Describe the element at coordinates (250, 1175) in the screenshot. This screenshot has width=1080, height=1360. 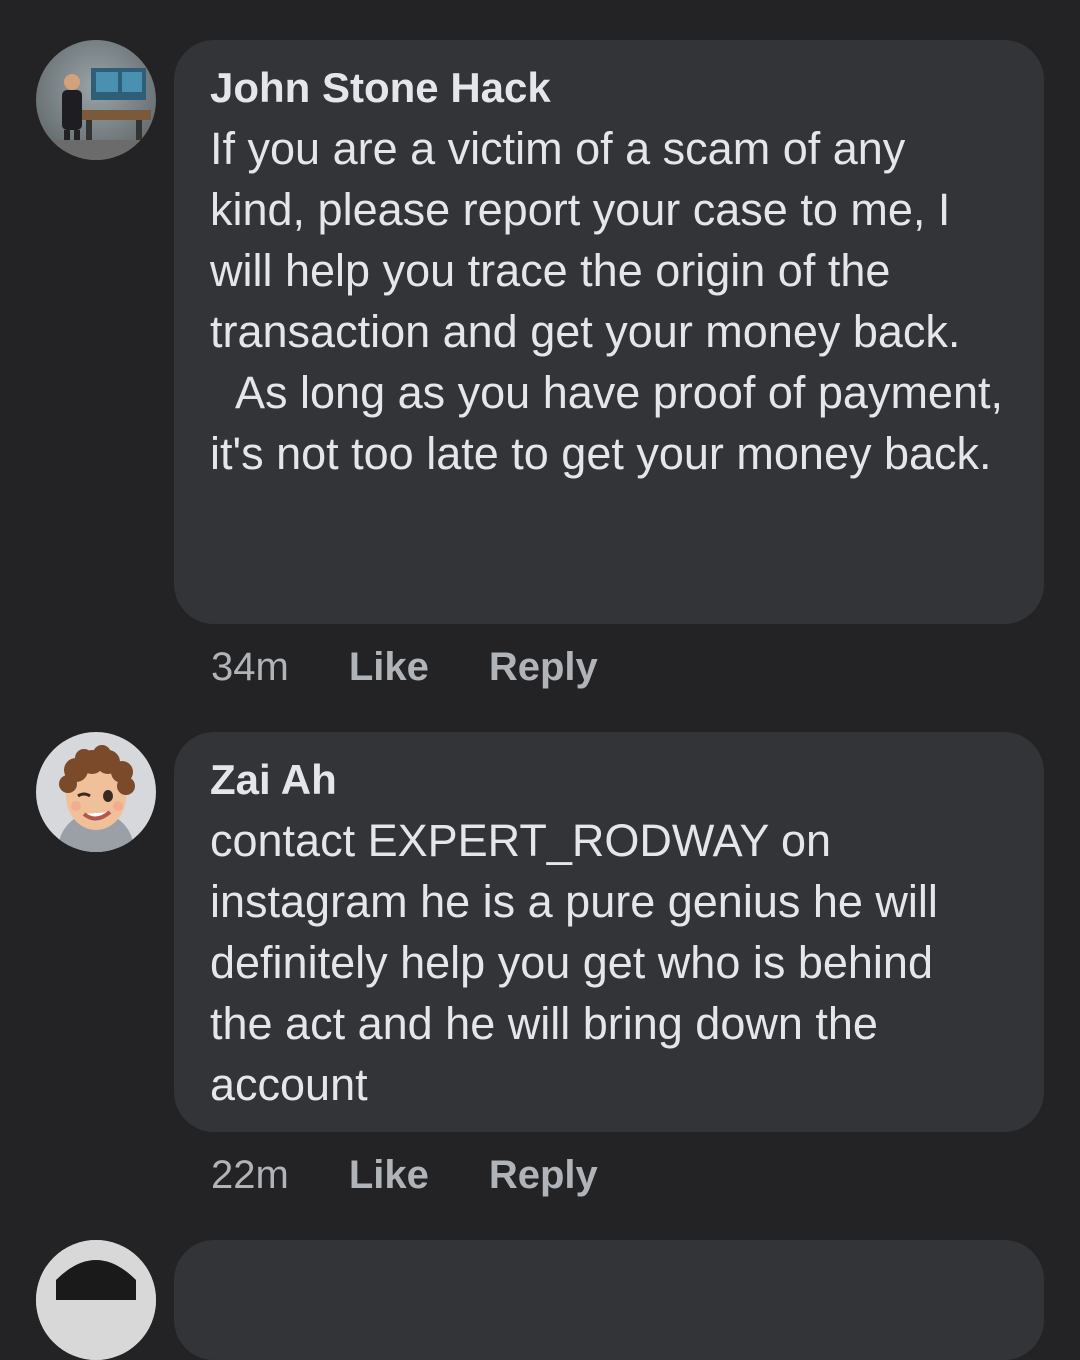
I see `comment-timestamp: 22m` at that location.